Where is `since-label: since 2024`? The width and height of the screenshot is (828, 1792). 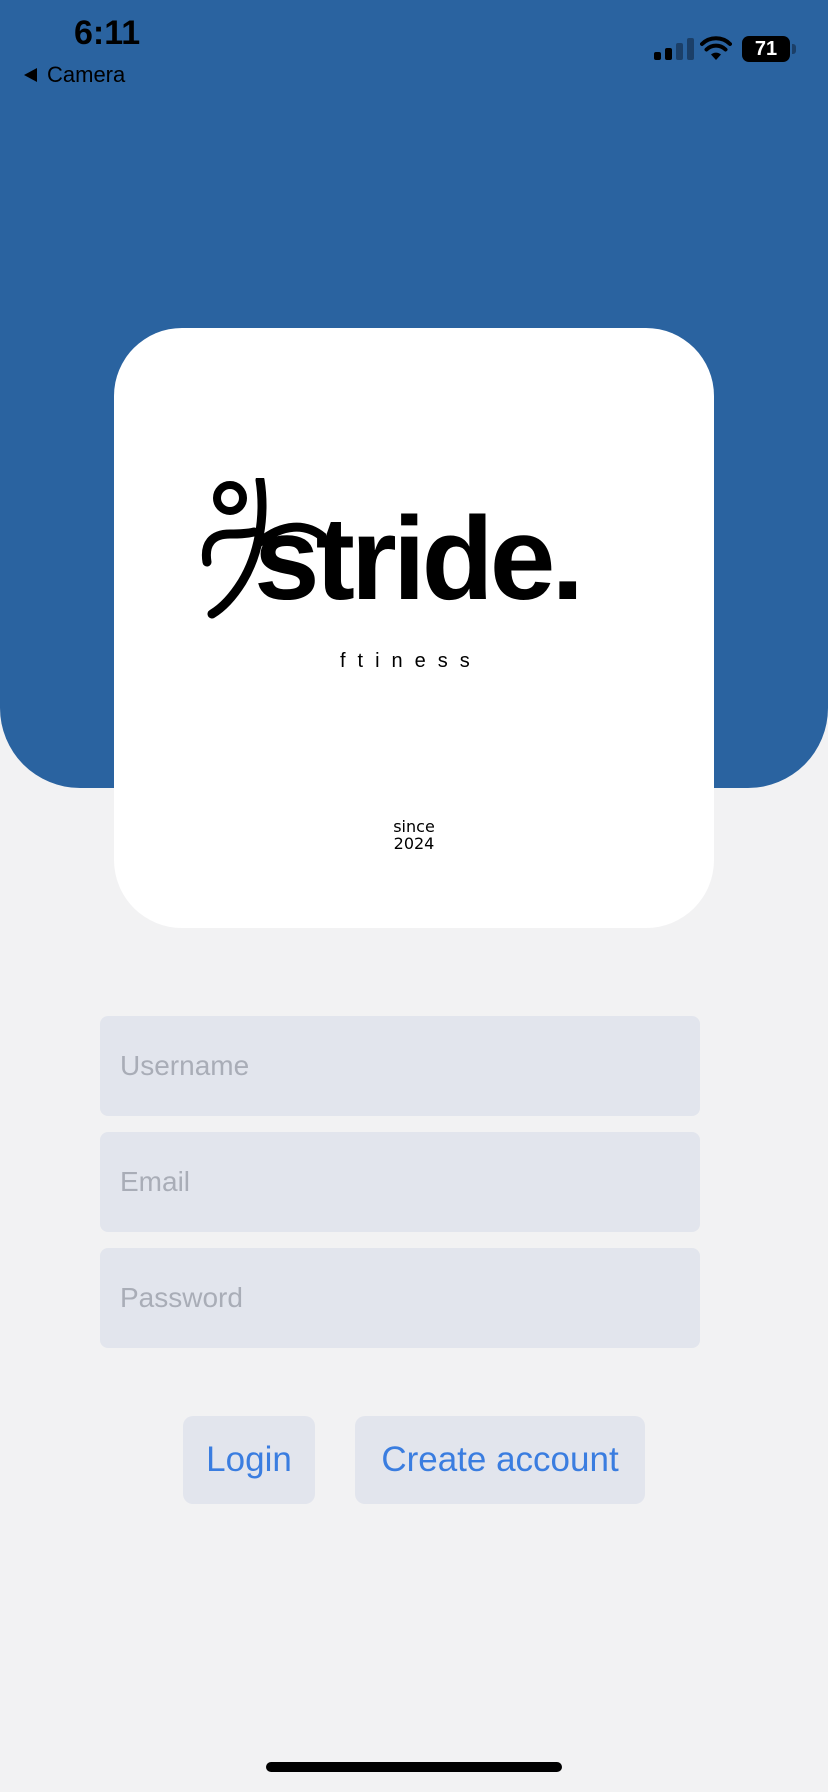
since-label: since 2024 is located at coordinates (414, 835).